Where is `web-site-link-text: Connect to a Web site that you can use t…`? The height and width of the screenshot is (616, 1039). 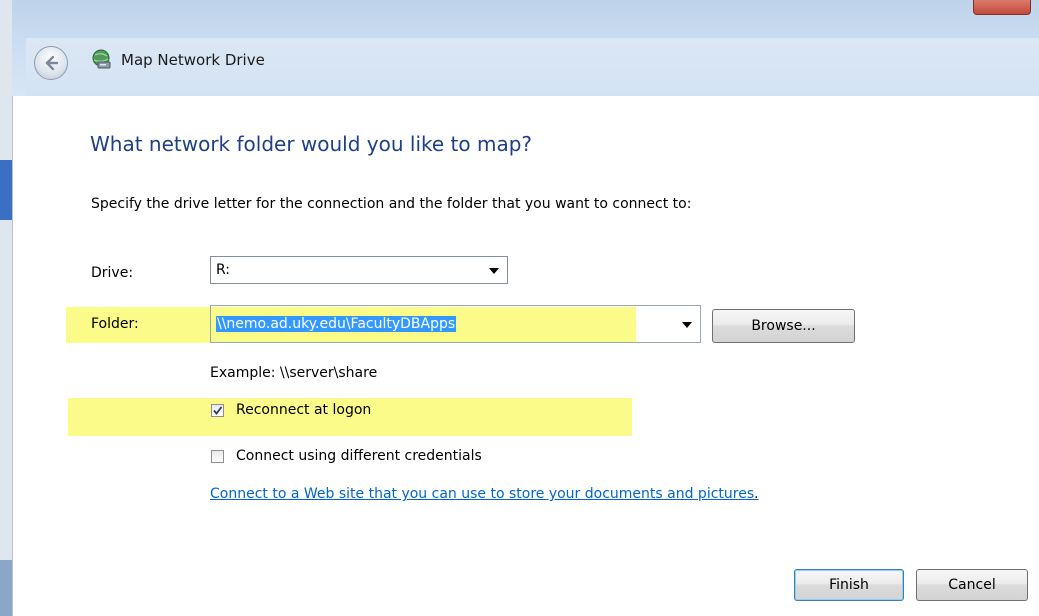
web-site-link-text: Connect to a Web site that you can use t… is located at coordinates (482, 494).